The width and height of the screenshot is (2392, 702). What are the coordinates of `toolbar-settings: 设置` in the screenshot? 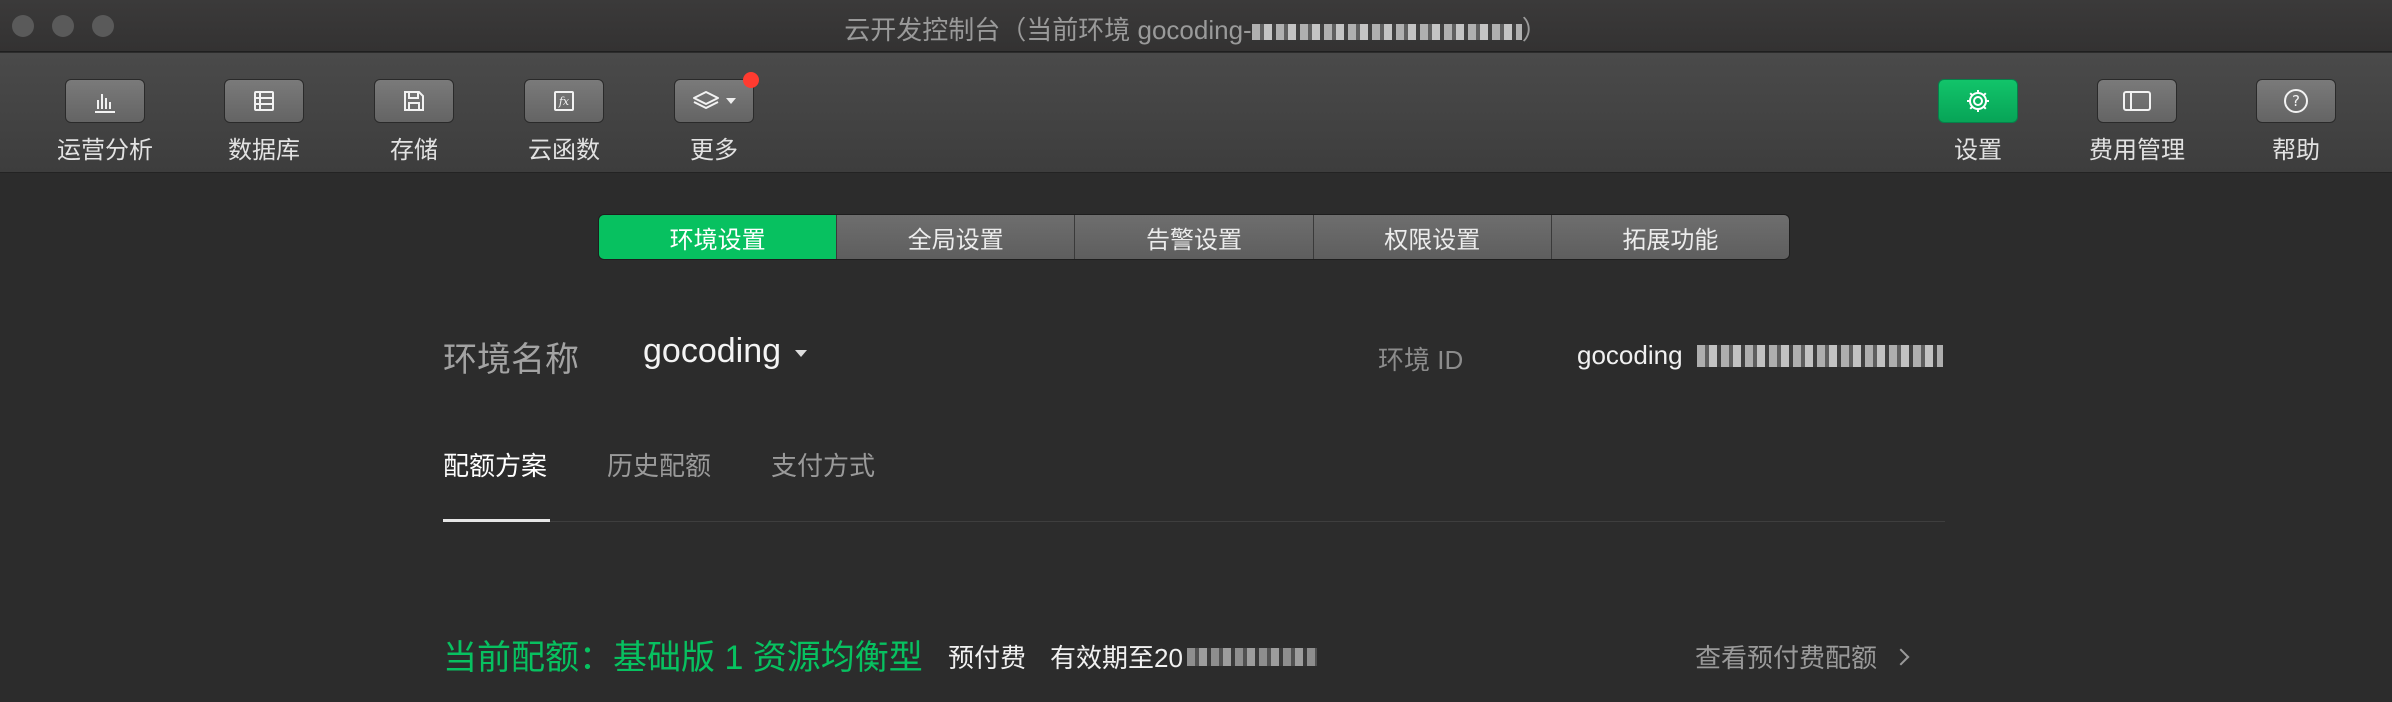 It's located at (1978, 122).